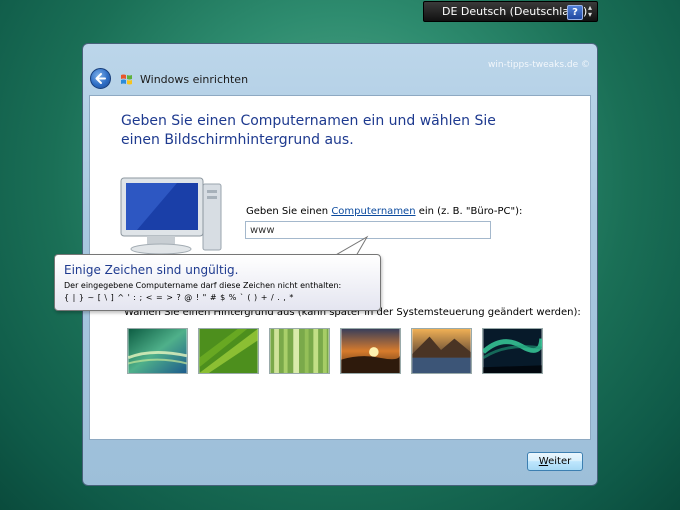  Describe the element at coordinates (512, 351) in the screenshot. I see `wallpaper-thumb-northern-lights` at that location.